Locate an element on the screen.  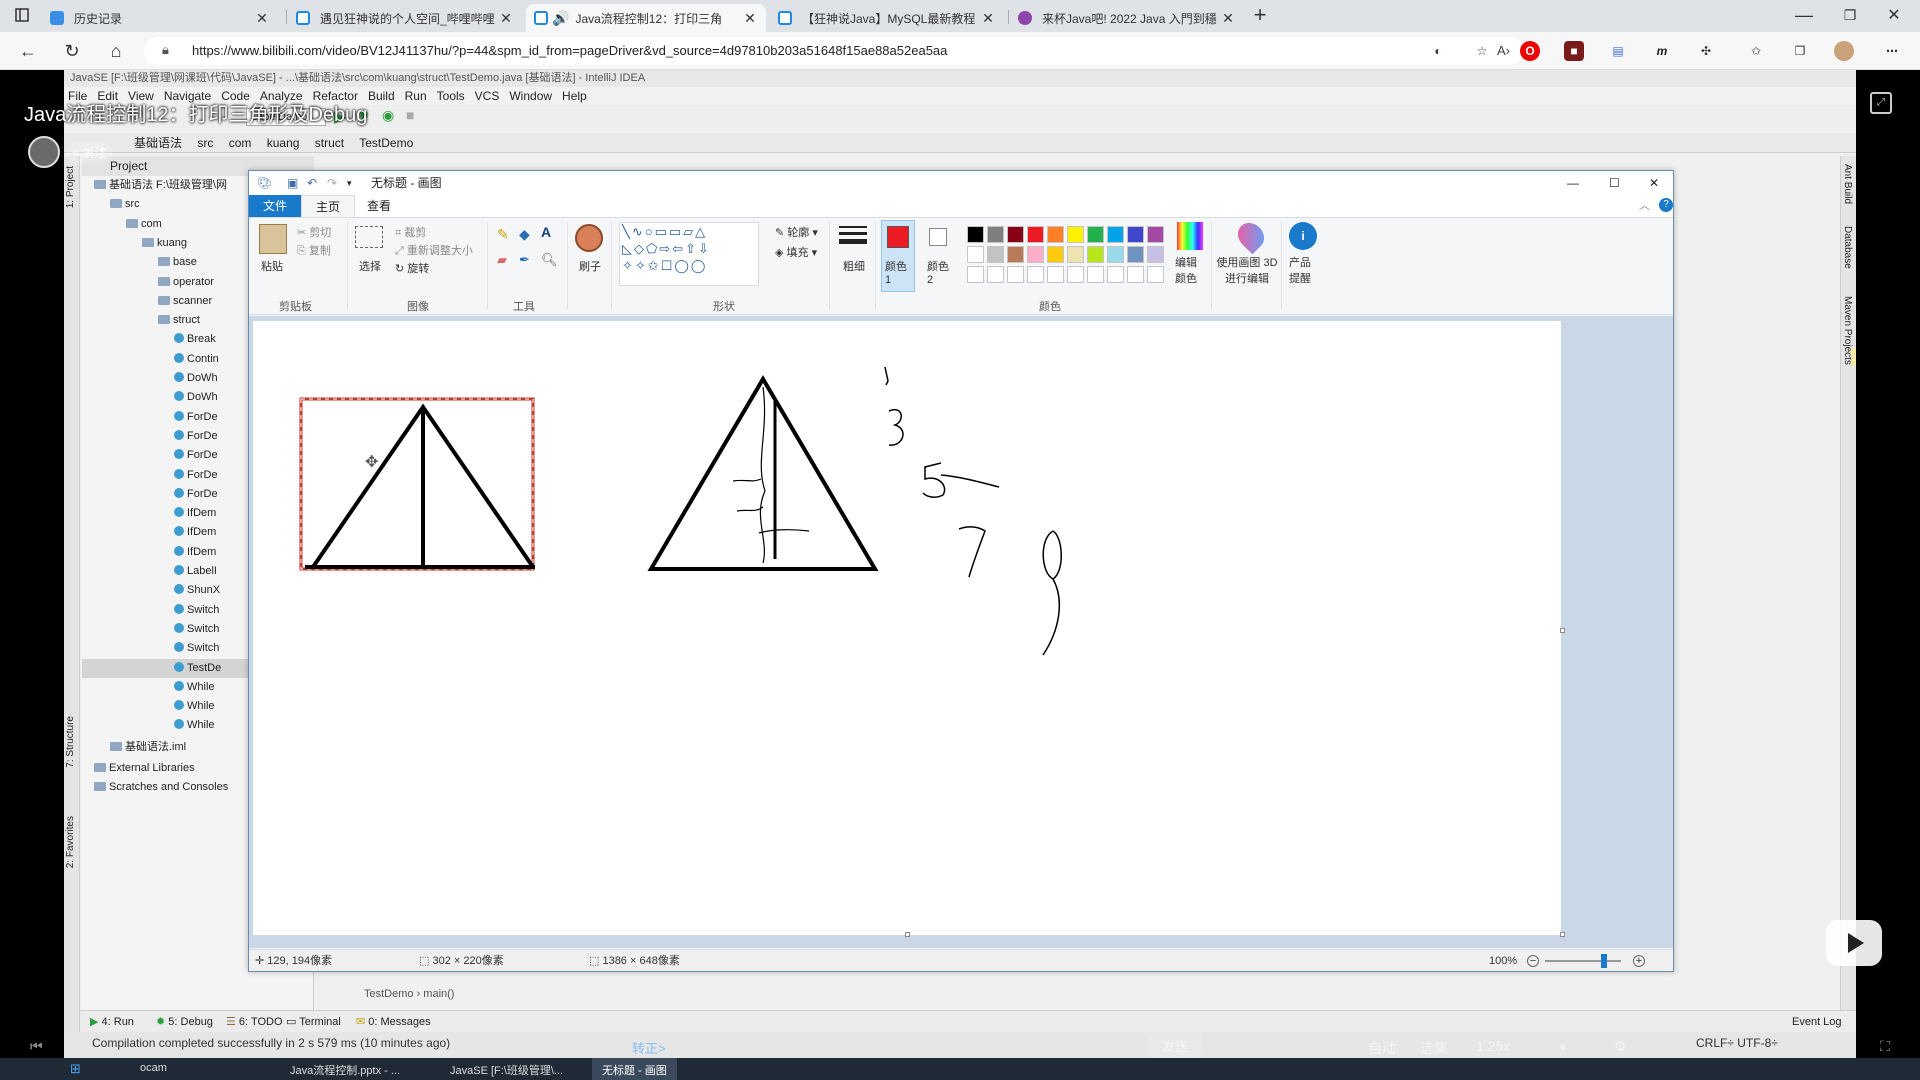
reader-icon: ▤ is located at coordinates (1618, 51).